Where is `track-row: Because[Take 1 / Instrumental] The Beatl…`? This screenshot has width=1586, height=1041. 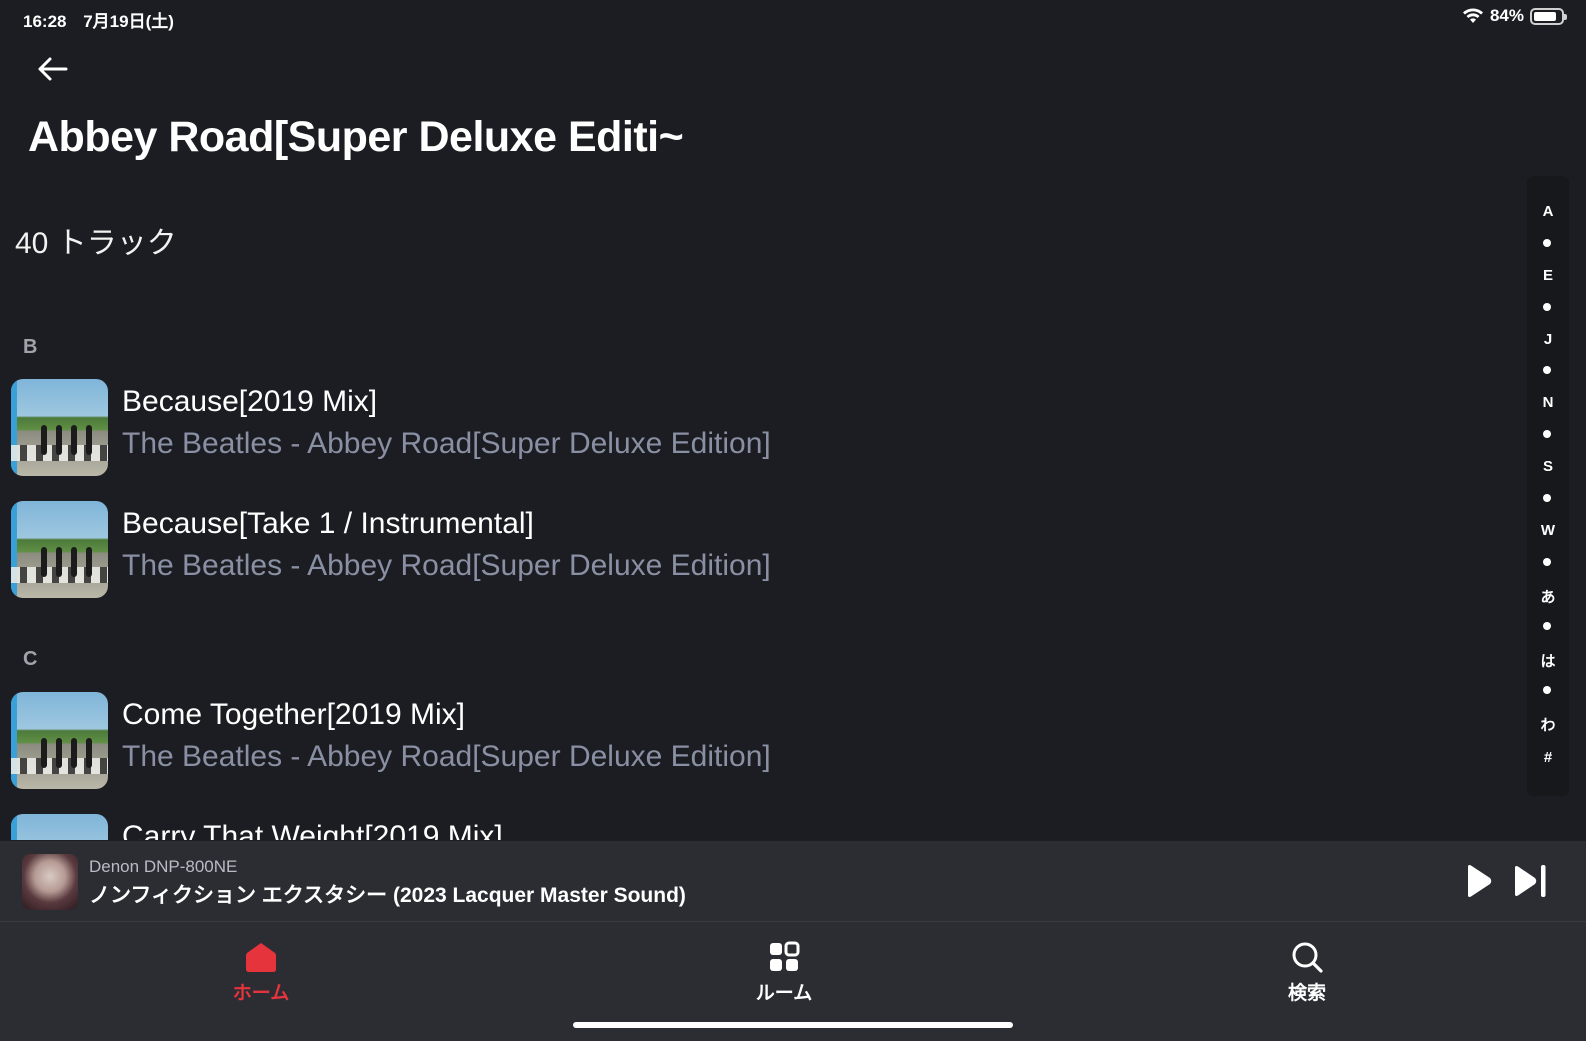 track-row: Because[Take 1 / Instrumental] The Beatl… is located at coordinates (750, 551).